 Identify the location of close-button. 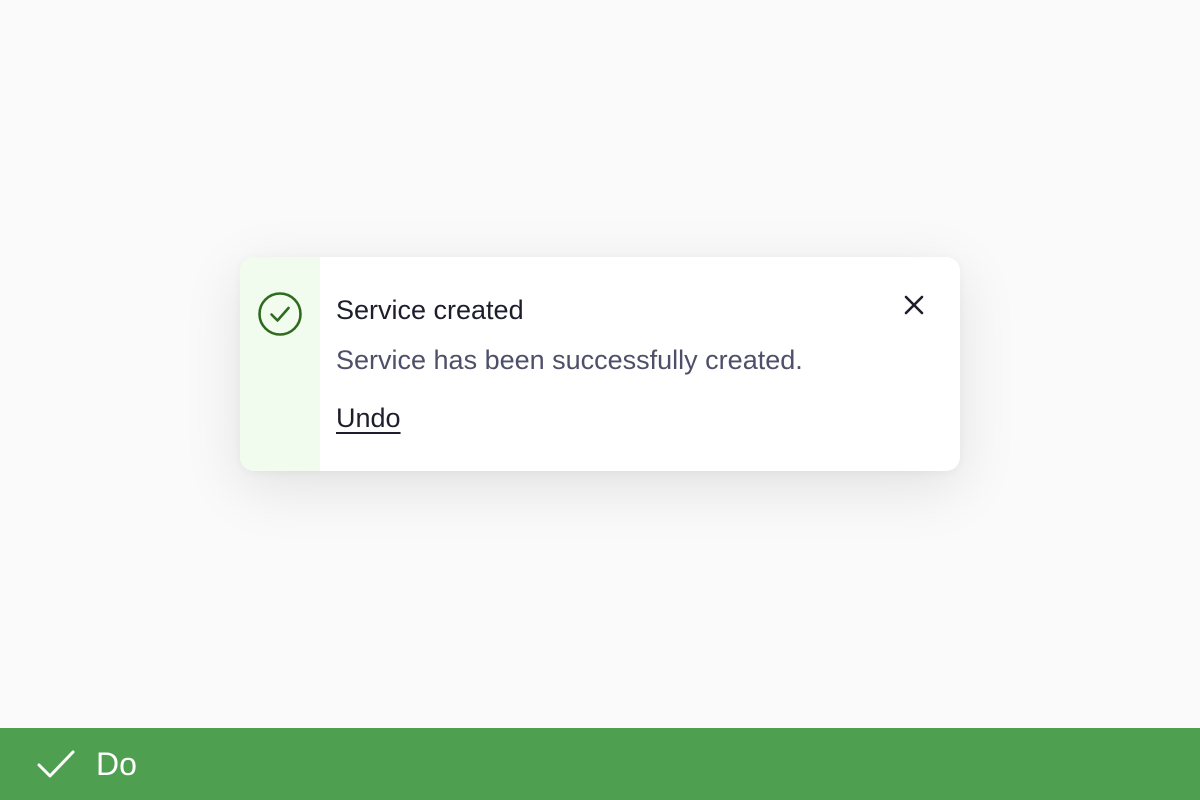
(914, 305).